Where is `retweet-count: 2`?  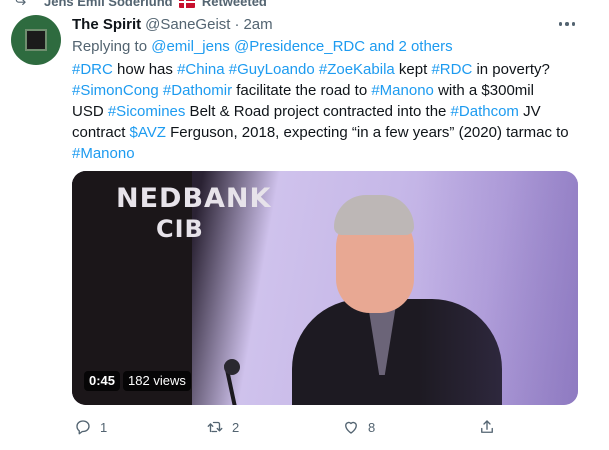
retweet-count: 2 is located at coordinates (236, 427).